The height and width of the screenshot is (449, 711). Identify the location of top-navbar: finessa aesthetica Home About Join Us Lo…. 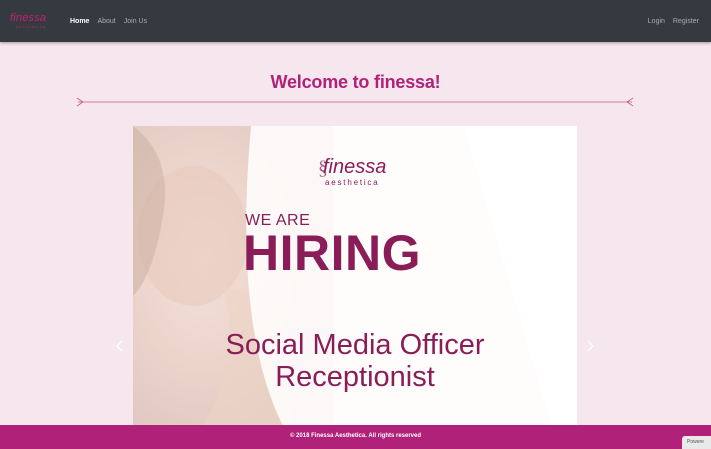
(355, 21).